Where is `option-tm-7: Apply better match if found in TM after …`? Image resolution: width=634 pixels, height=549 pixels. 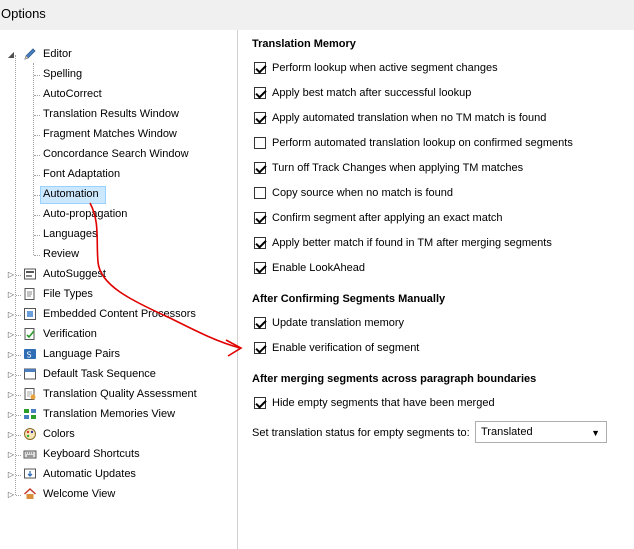 option-tm-7: Apply better match if found in TM after … is located at coordinates (403, 243).